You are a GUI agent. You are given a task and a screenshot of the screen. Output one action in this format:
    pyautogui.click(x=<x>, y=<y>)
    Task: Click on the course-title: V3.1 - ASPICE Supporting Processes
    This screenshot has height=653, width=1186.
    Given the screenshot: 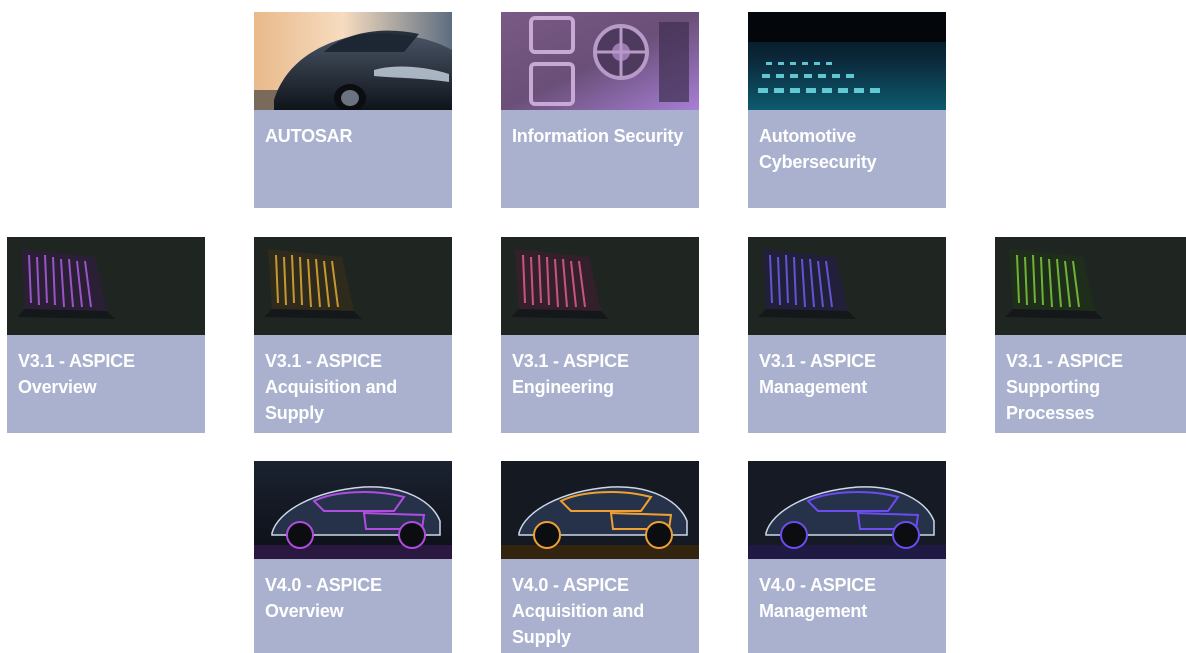 What is the action you would take?
    pyautogui.click(x=1064, y=387)
    